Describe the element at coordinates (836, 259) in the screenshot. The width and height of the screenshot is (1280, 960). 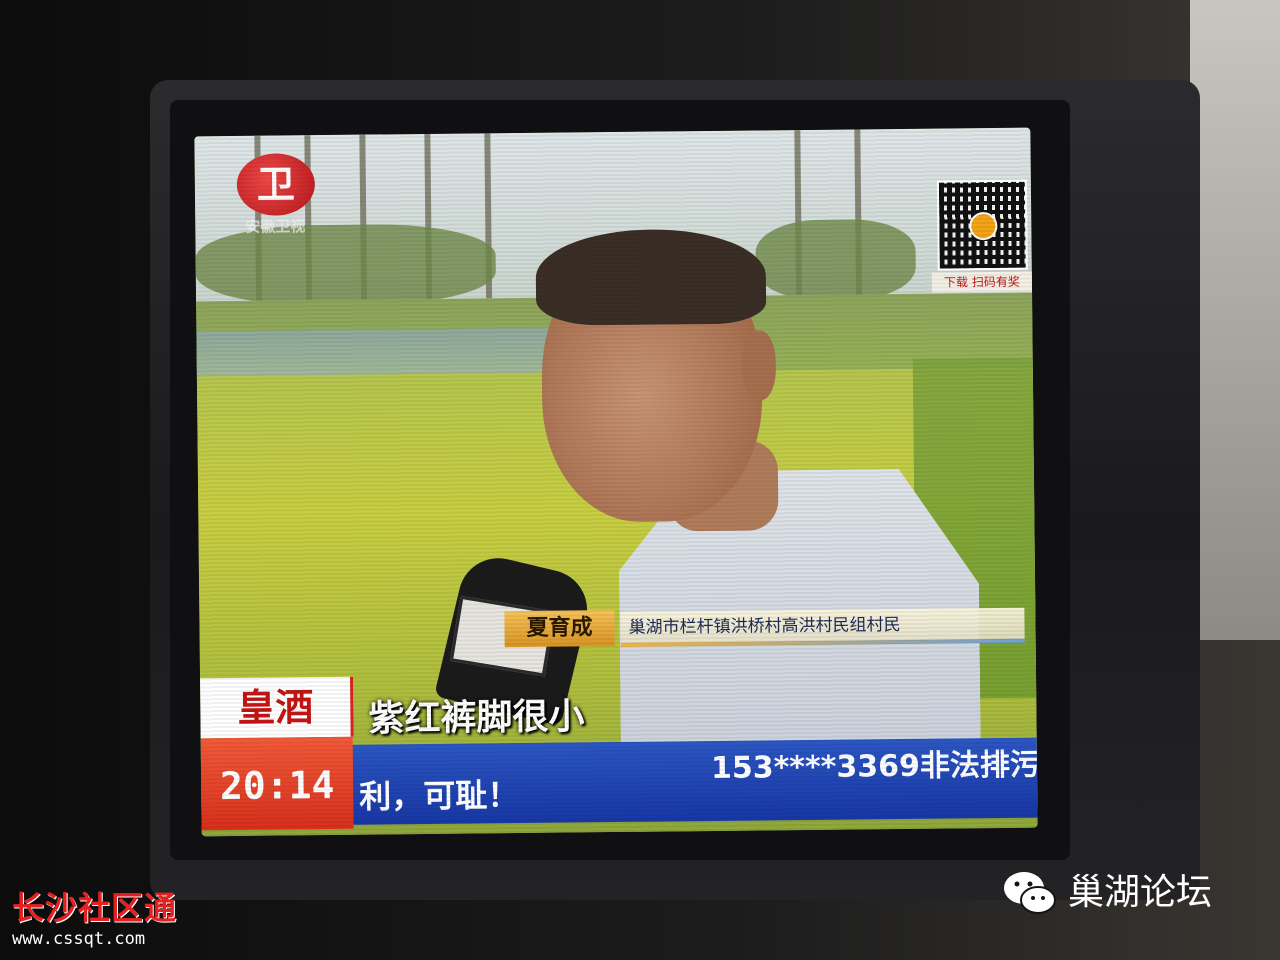
I see `treeline` at that location.